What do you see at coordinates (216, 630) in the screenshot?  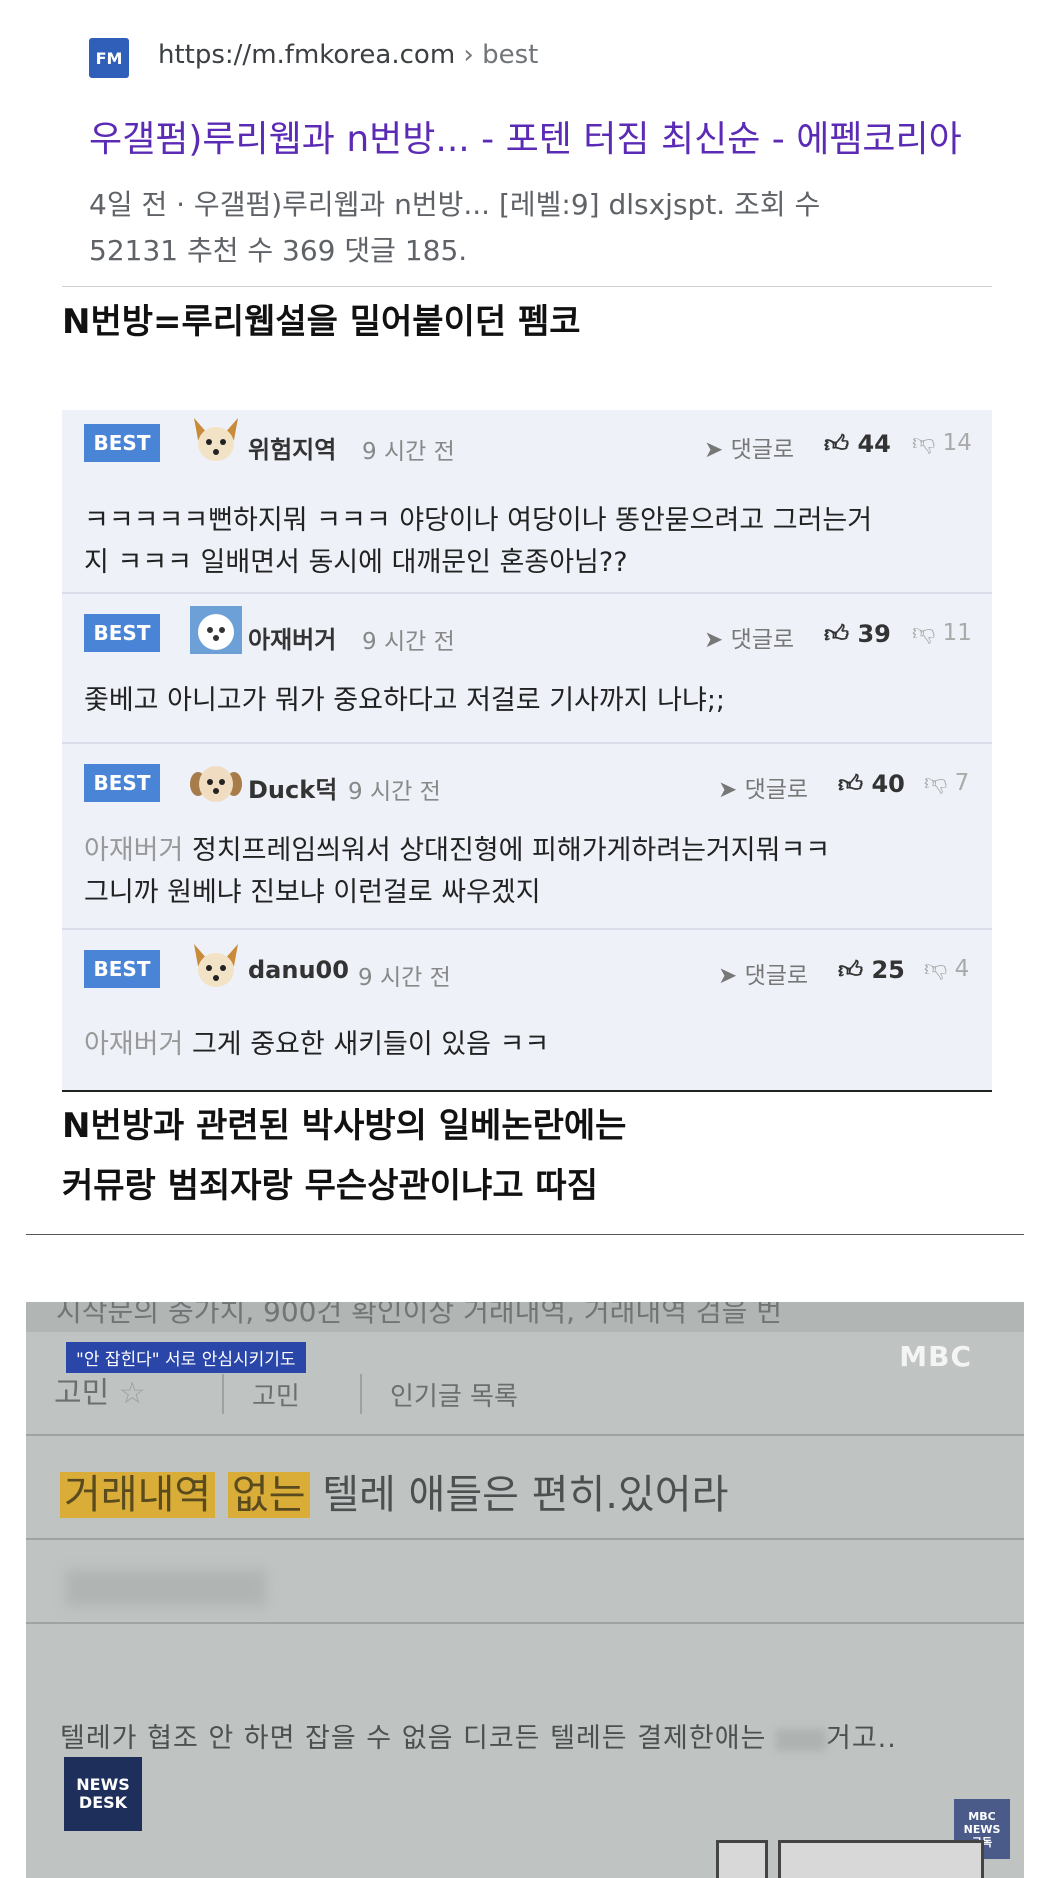 I see `dog-avatar-icon` at bounding box center [216, 630].